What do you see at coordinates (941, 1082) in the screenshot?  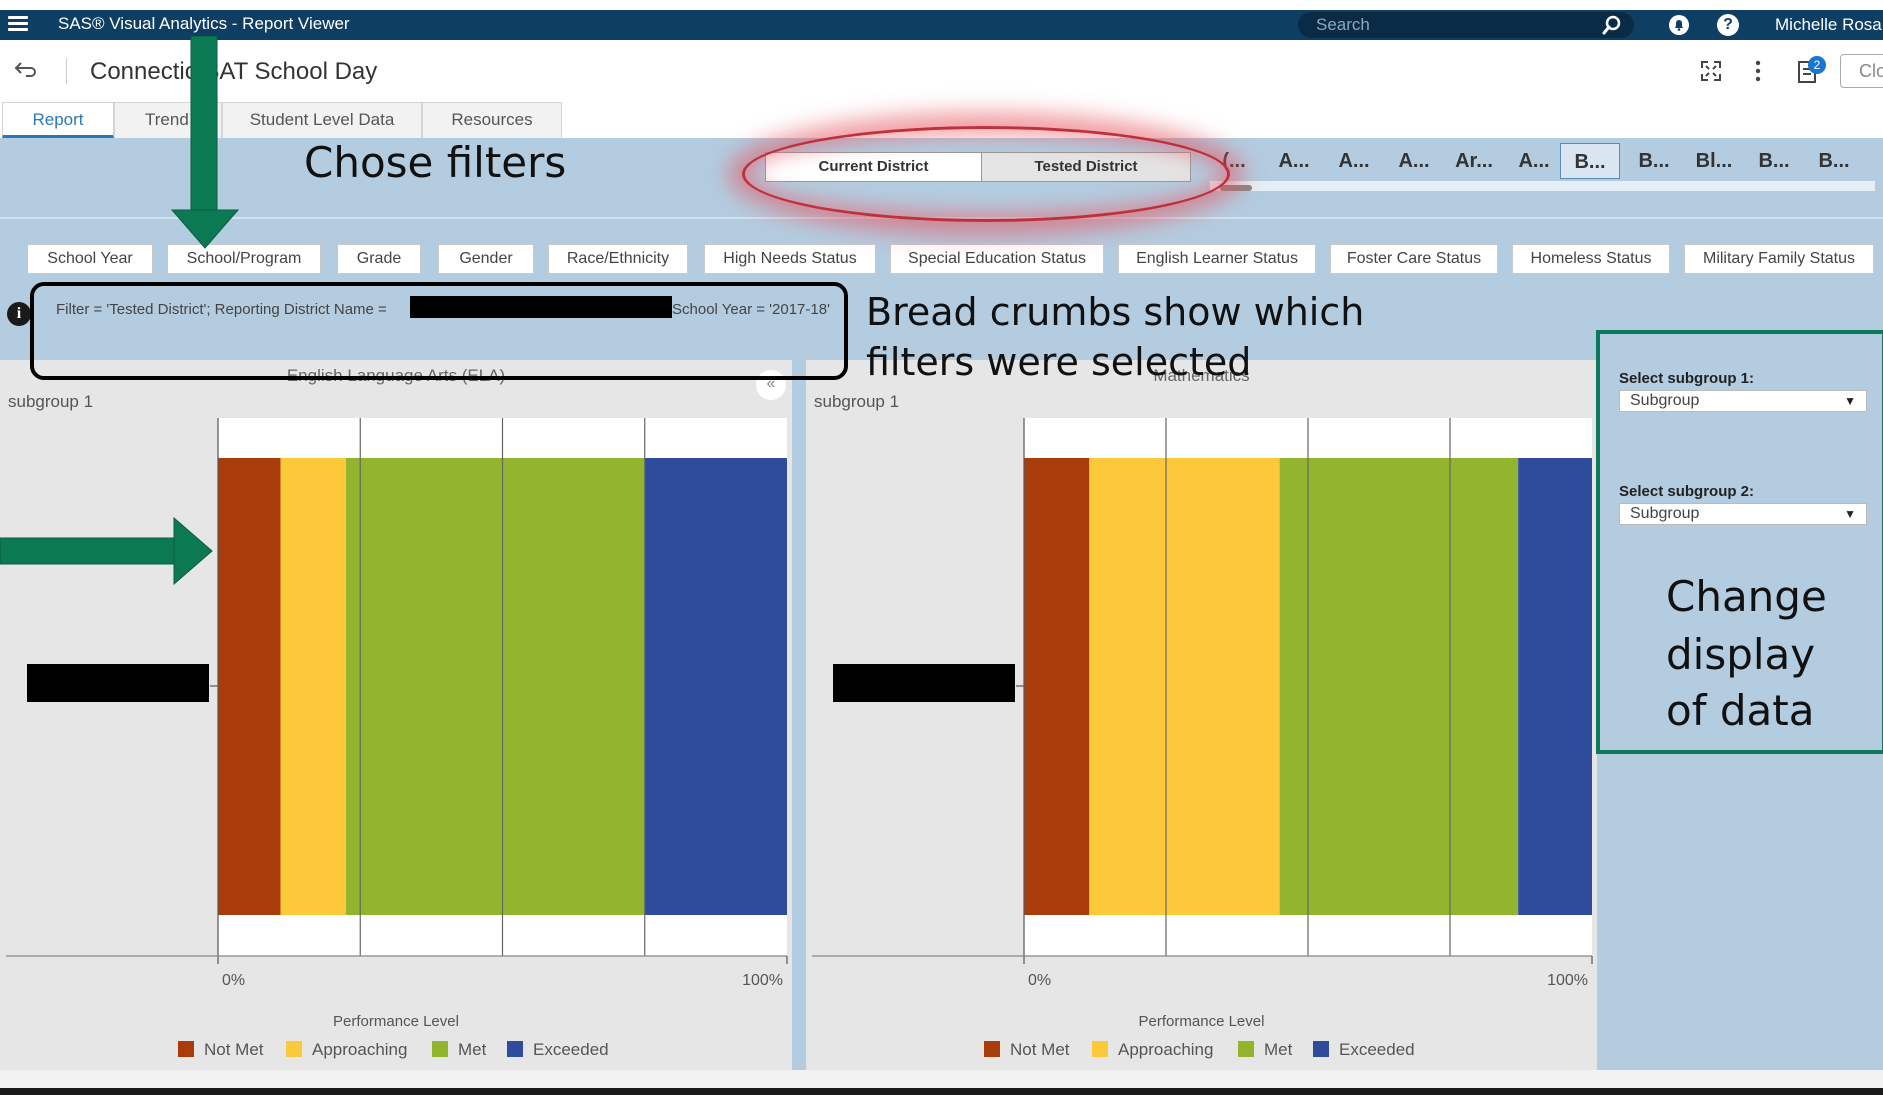 I see `bottom-strip` at bounding box center [941, 1082].